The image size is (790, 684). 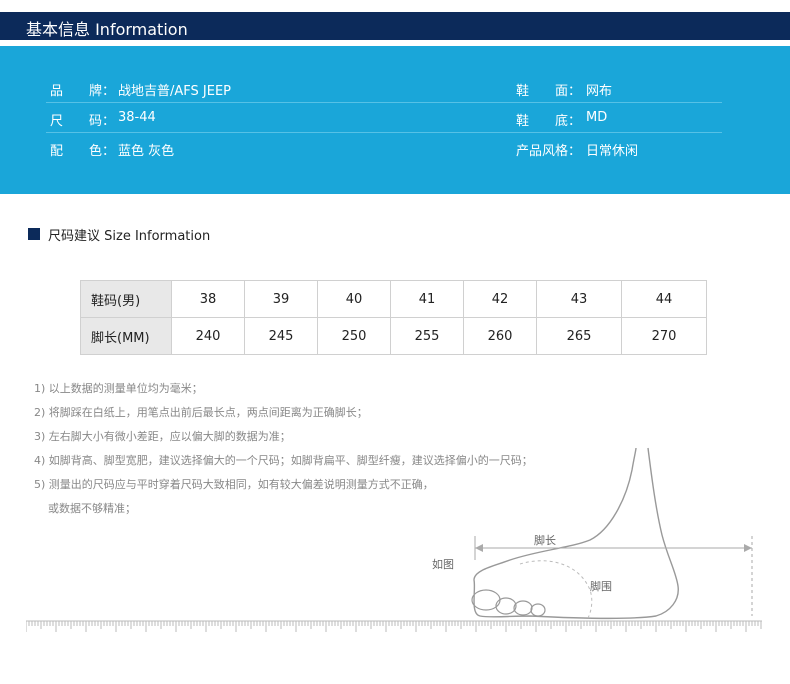 I want to click on info-row-size: 尺 码： 38-44 鞋 底： MD, so click(x=384, y=119).